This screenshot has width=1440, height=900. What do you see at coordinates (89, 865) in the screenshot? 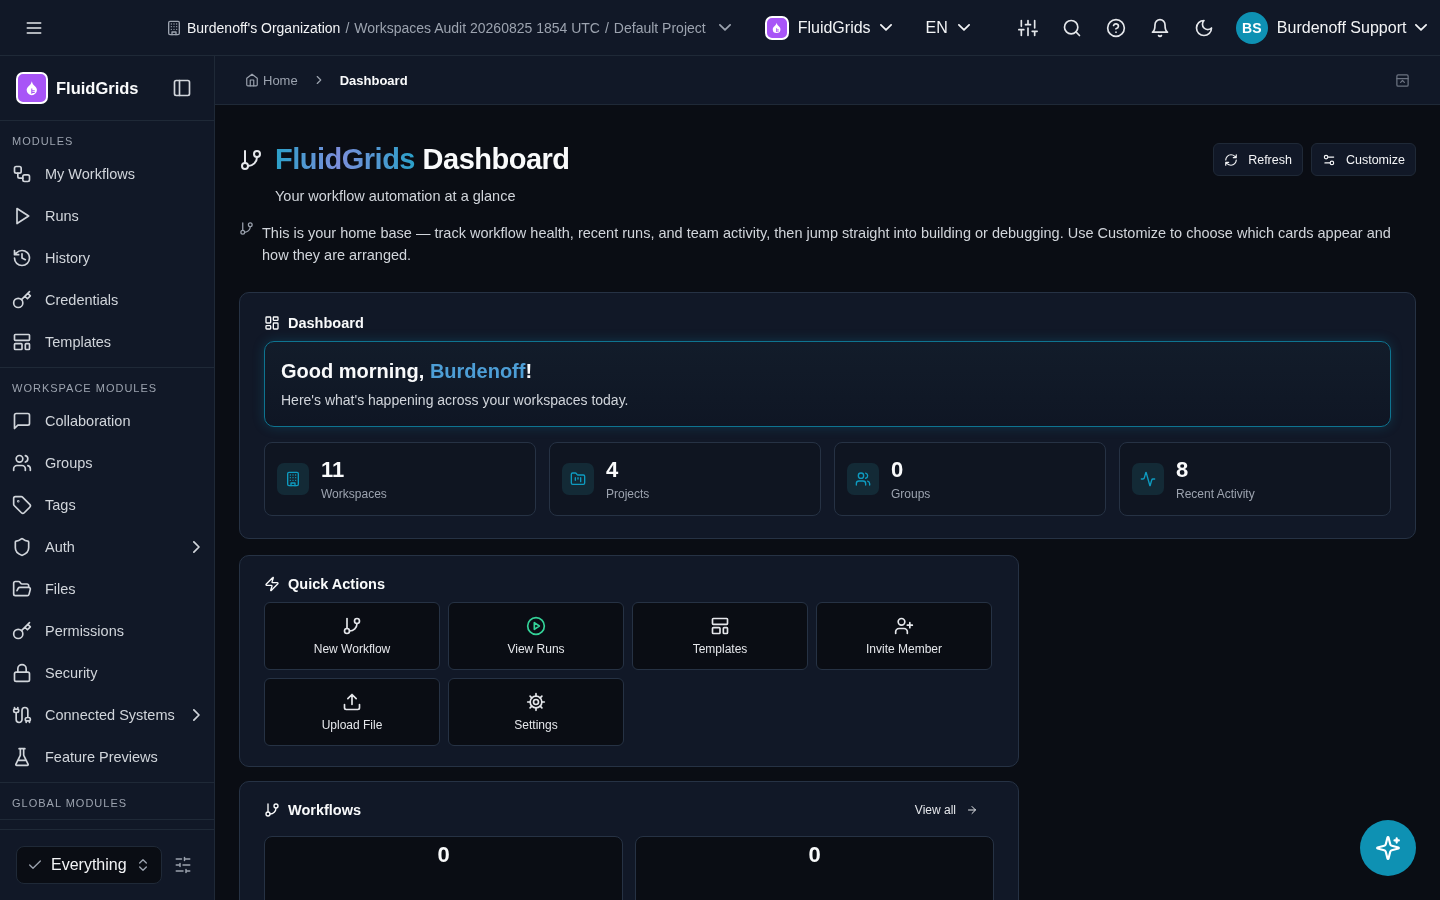
I see `scope-selector: Everything` at bounding box center [89, 865].